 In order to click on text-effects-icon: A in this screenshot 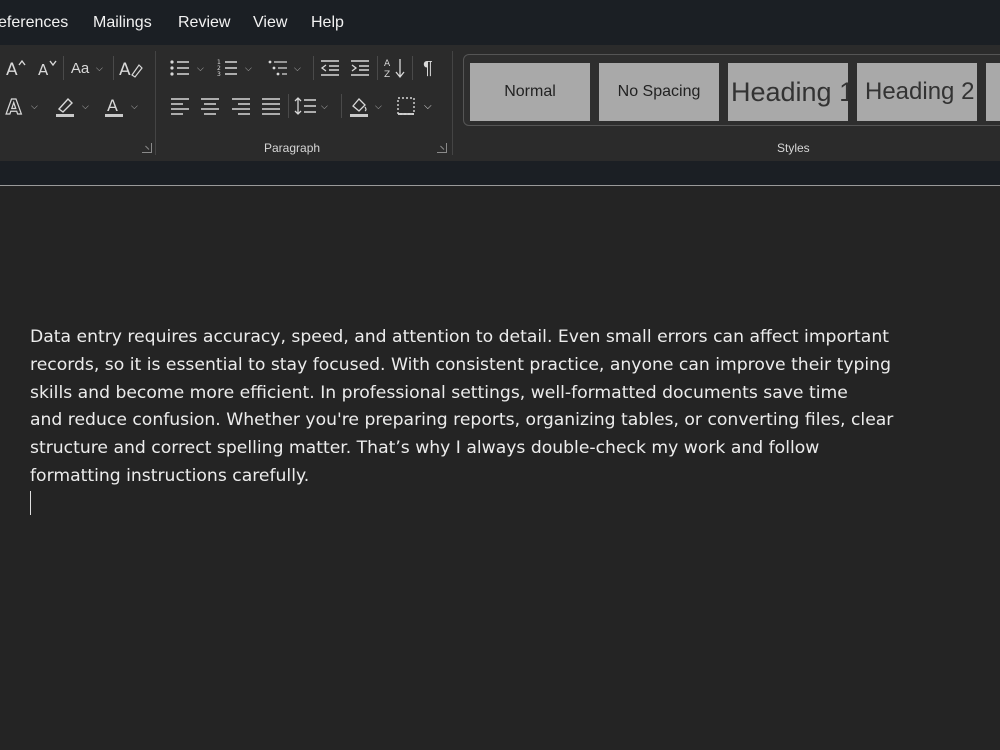, I will do `click(16, 106)`.